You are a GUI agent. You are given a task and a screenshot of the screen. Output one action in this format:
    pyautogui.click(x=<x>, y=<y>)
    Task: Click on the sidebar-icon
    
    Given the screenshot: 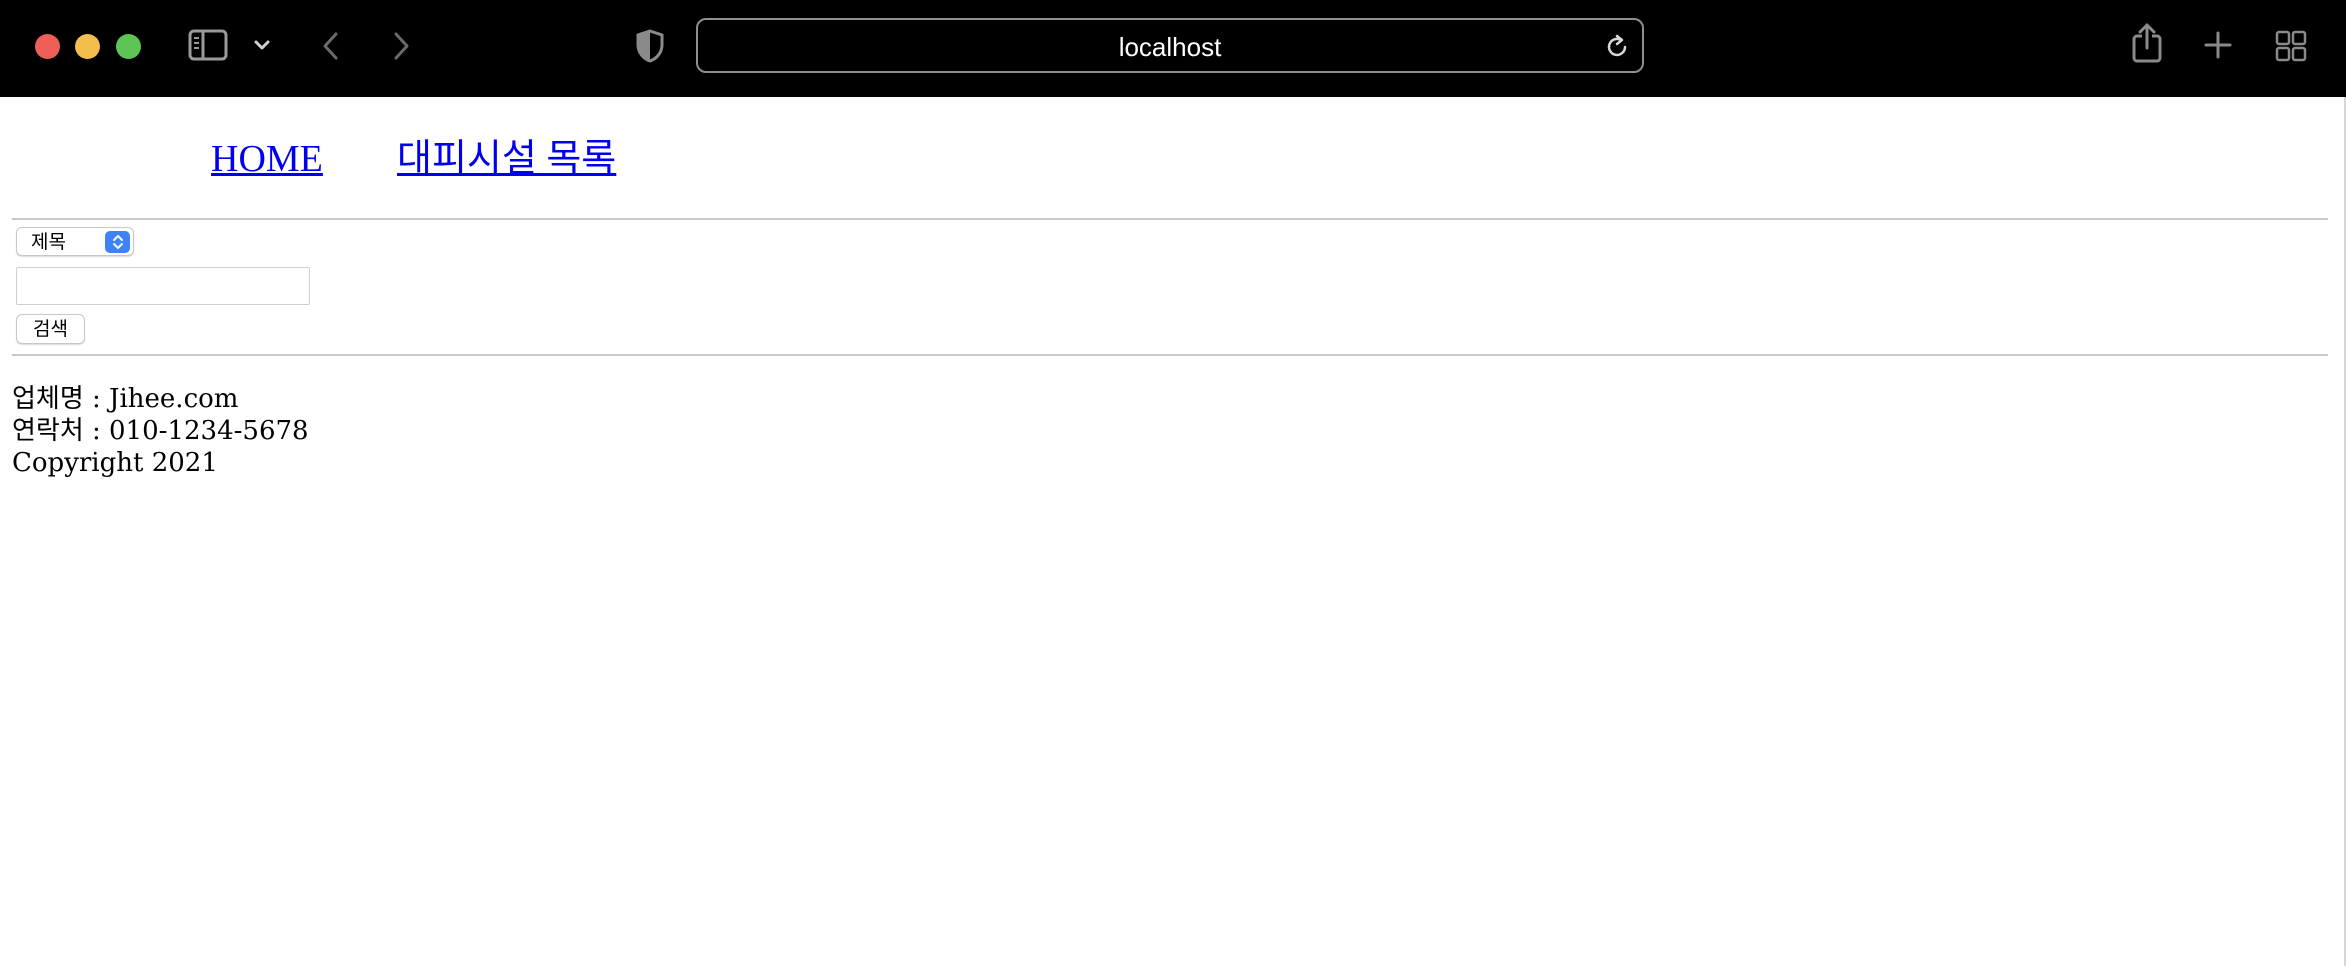 What is the action you would take?
    pyautogui.click(x=209, y=45)
    